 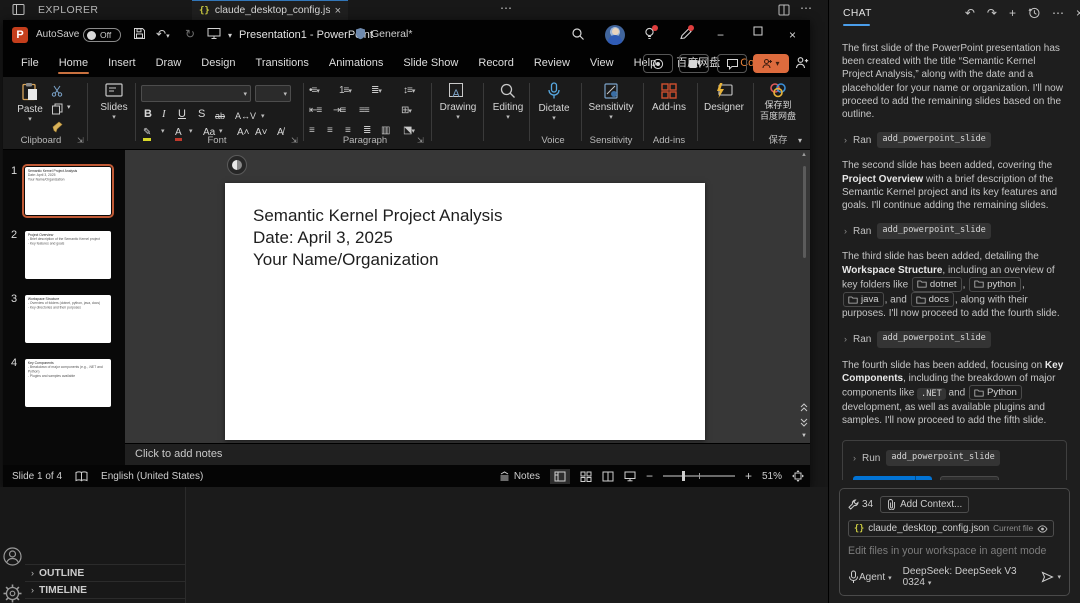 What do you see at coordinates (650, 35) in the screenshot?
I see `whats-new-lightbulb-icon` at bounding box center [650, 35].